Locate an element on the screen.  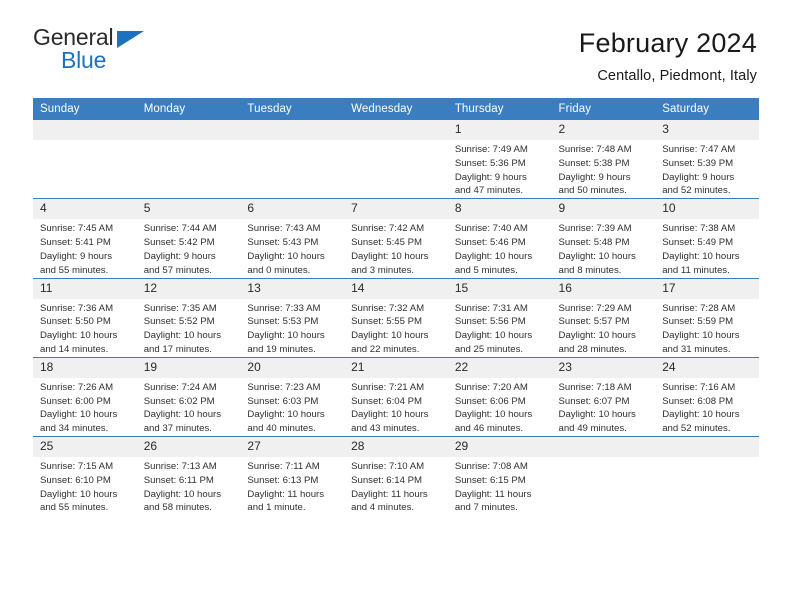
sunset-text: Sunset: 5:39 PM is located at coordinates (698, 163).